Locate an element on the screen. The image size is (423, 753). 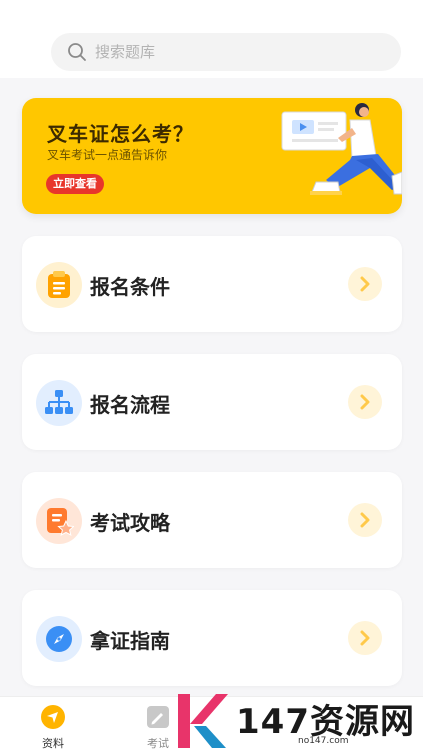
watermark-domain: no147.com is located at coordinates (323, 741).